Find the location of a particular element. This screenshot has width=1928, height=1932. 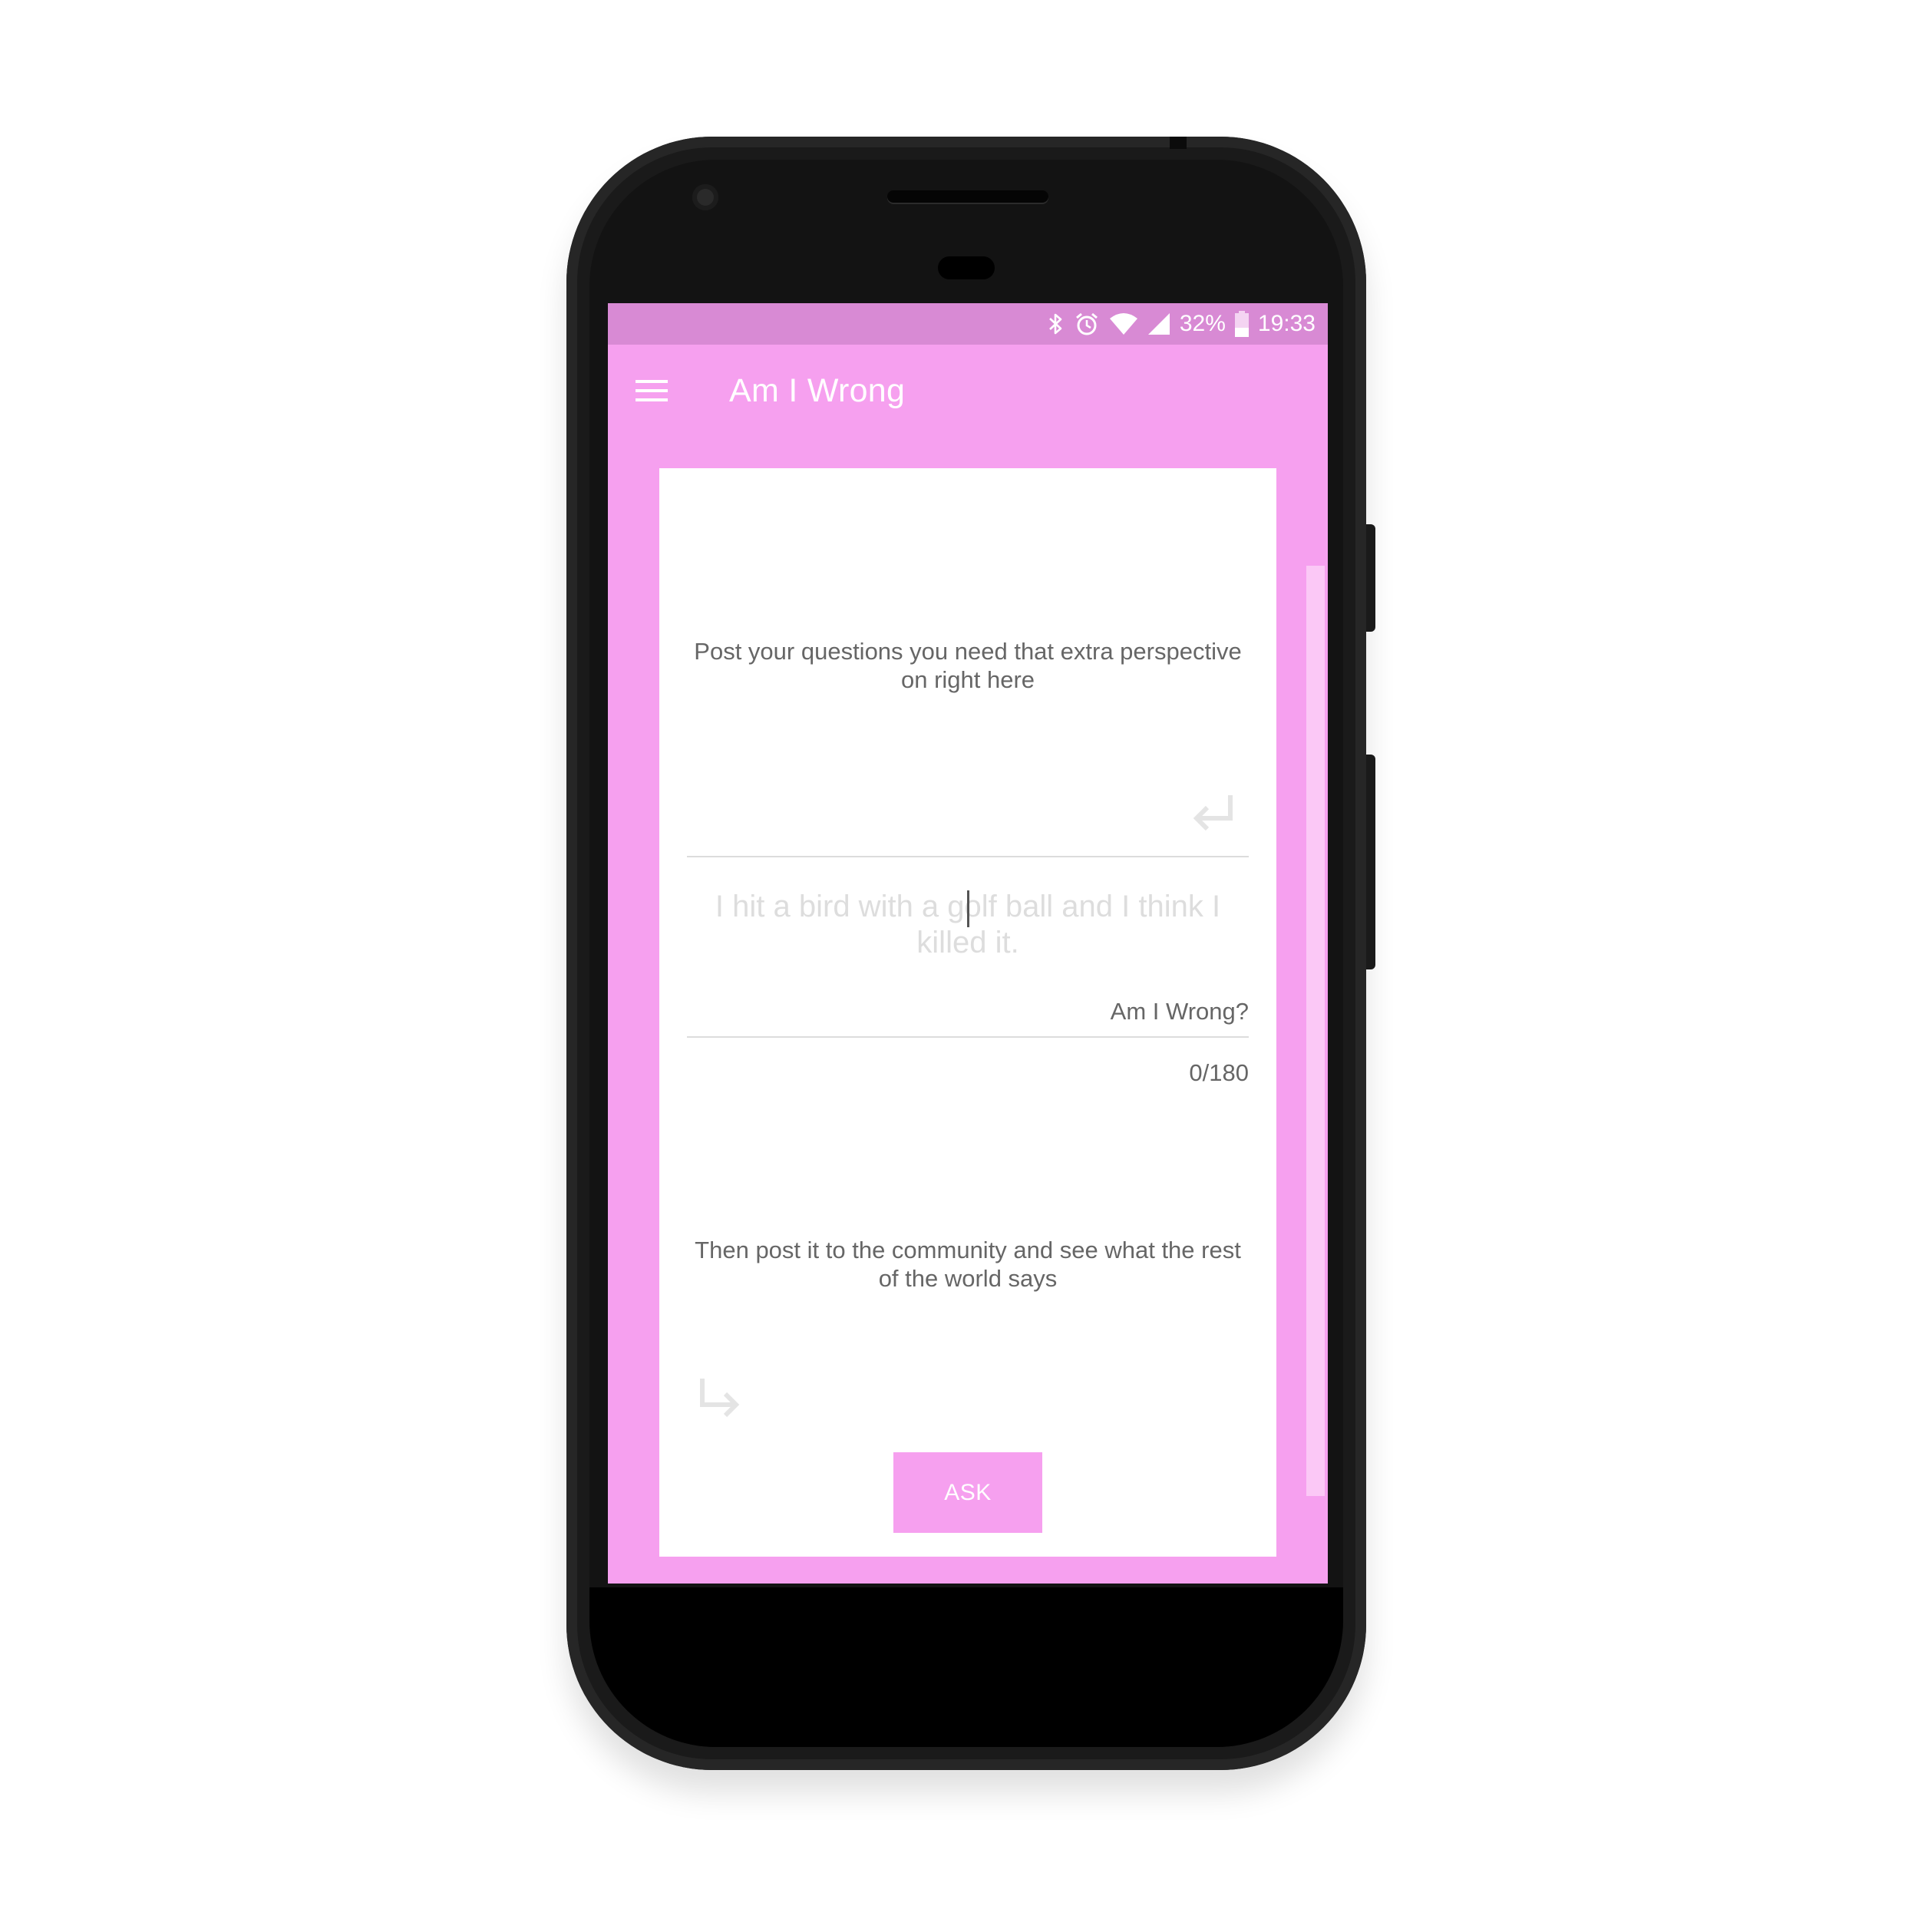

hamburger-menu-icon is located at coordinates (651, 390).